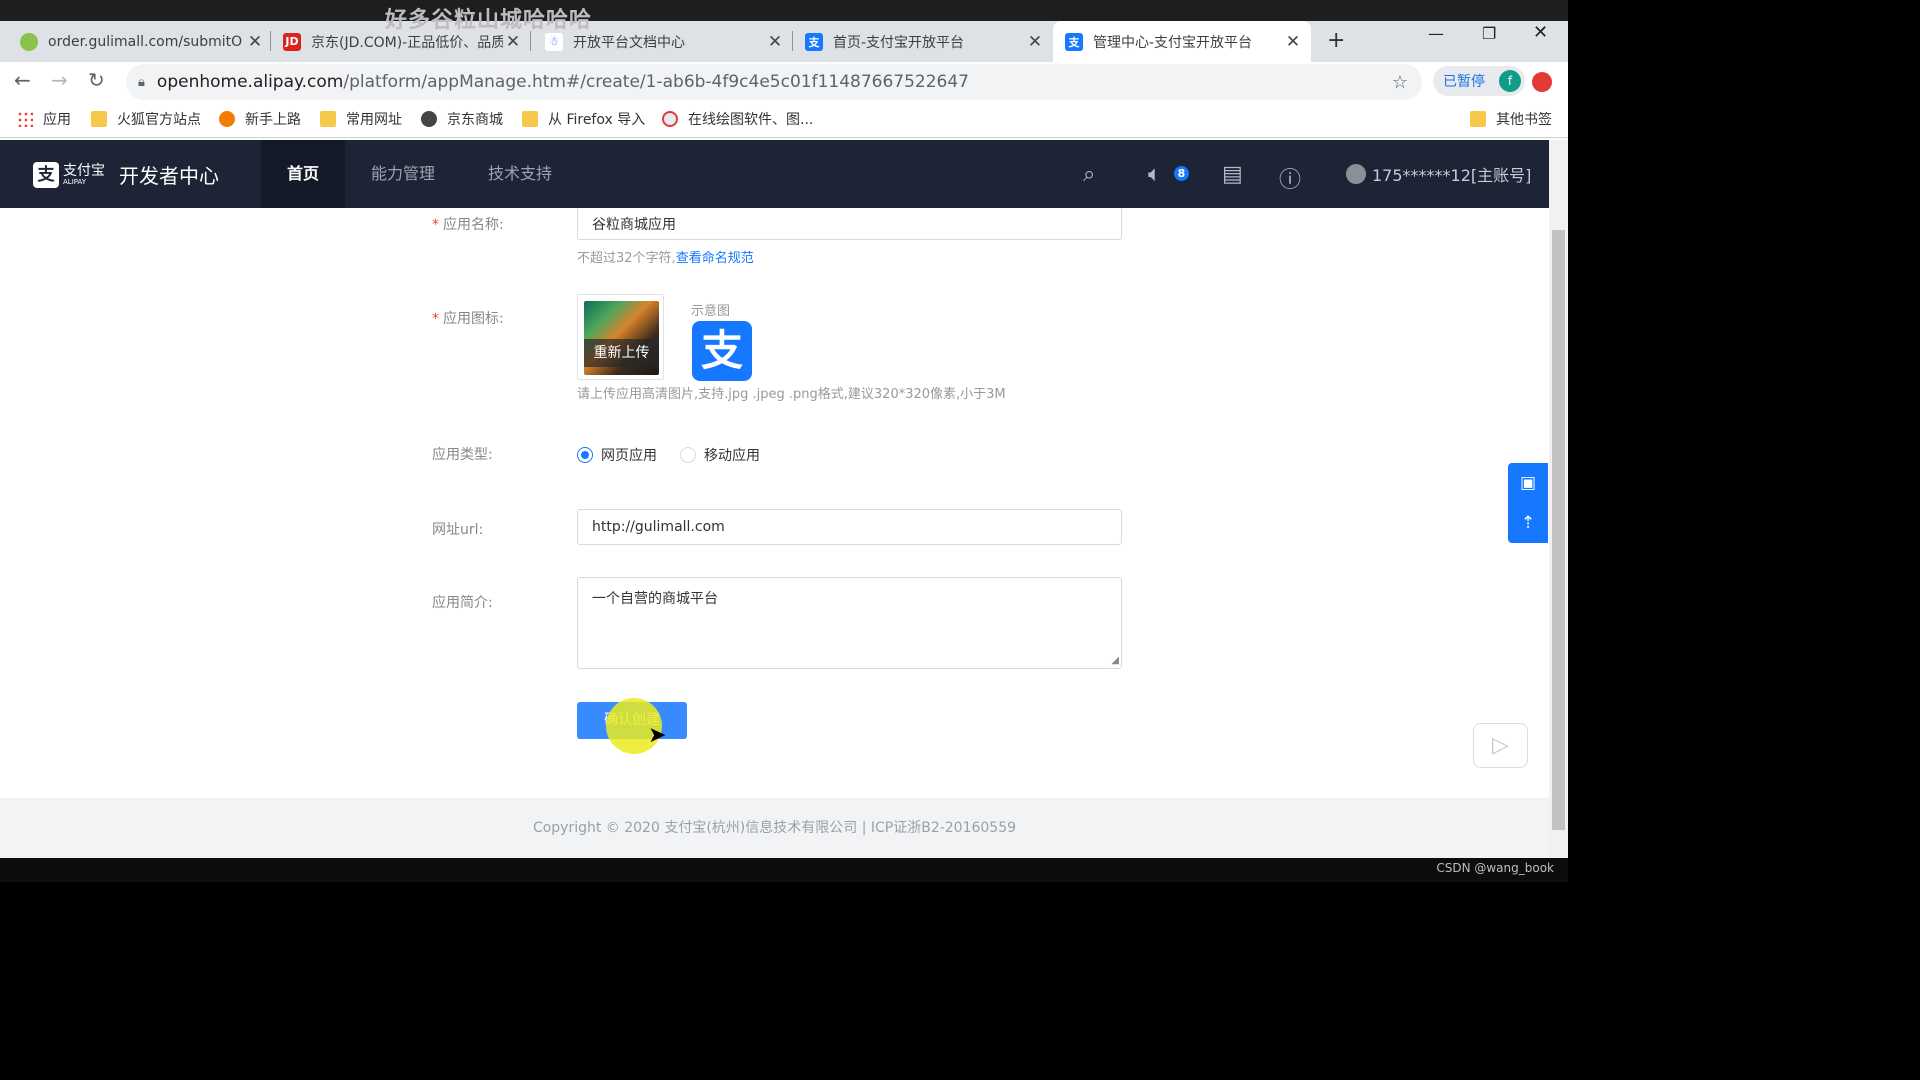  I want to click on profile-paused-button: 已暂停 f, so click(1479, 81).